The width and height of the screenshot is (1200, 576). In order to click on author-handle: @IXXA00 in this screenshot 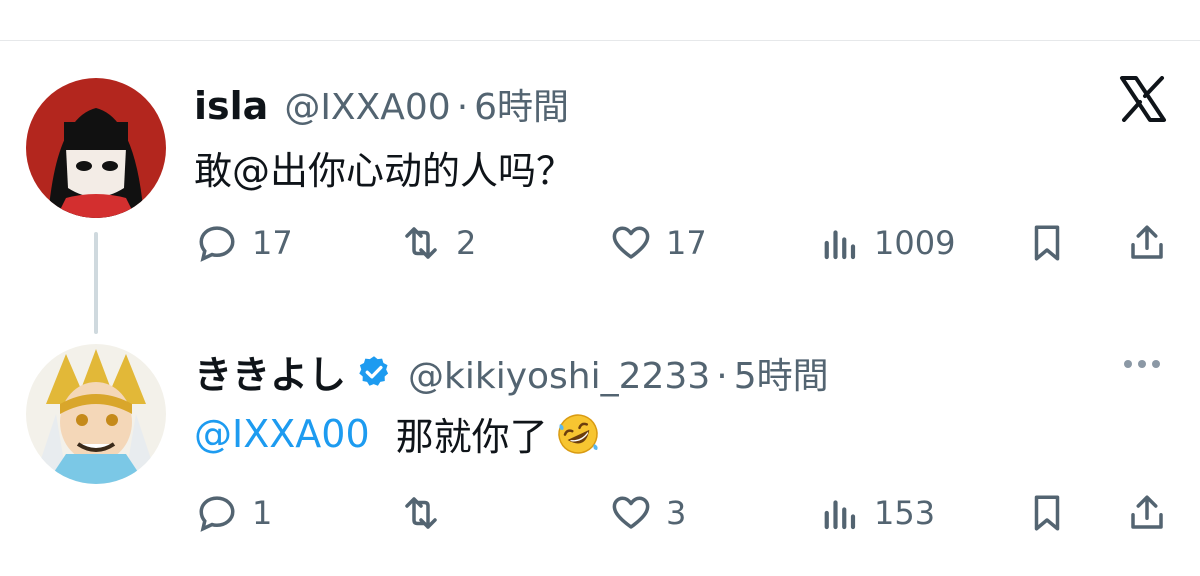, I will do `click(367, 107)`.